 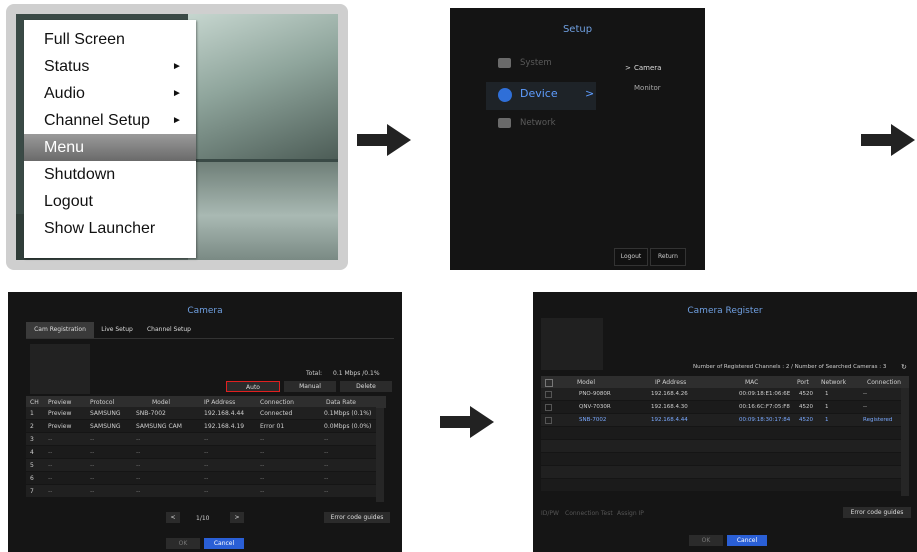 What do you see at coordinates (276, 413) in the screenshot?
I see `table-cell: Connected` at bounding box center [276, 413].